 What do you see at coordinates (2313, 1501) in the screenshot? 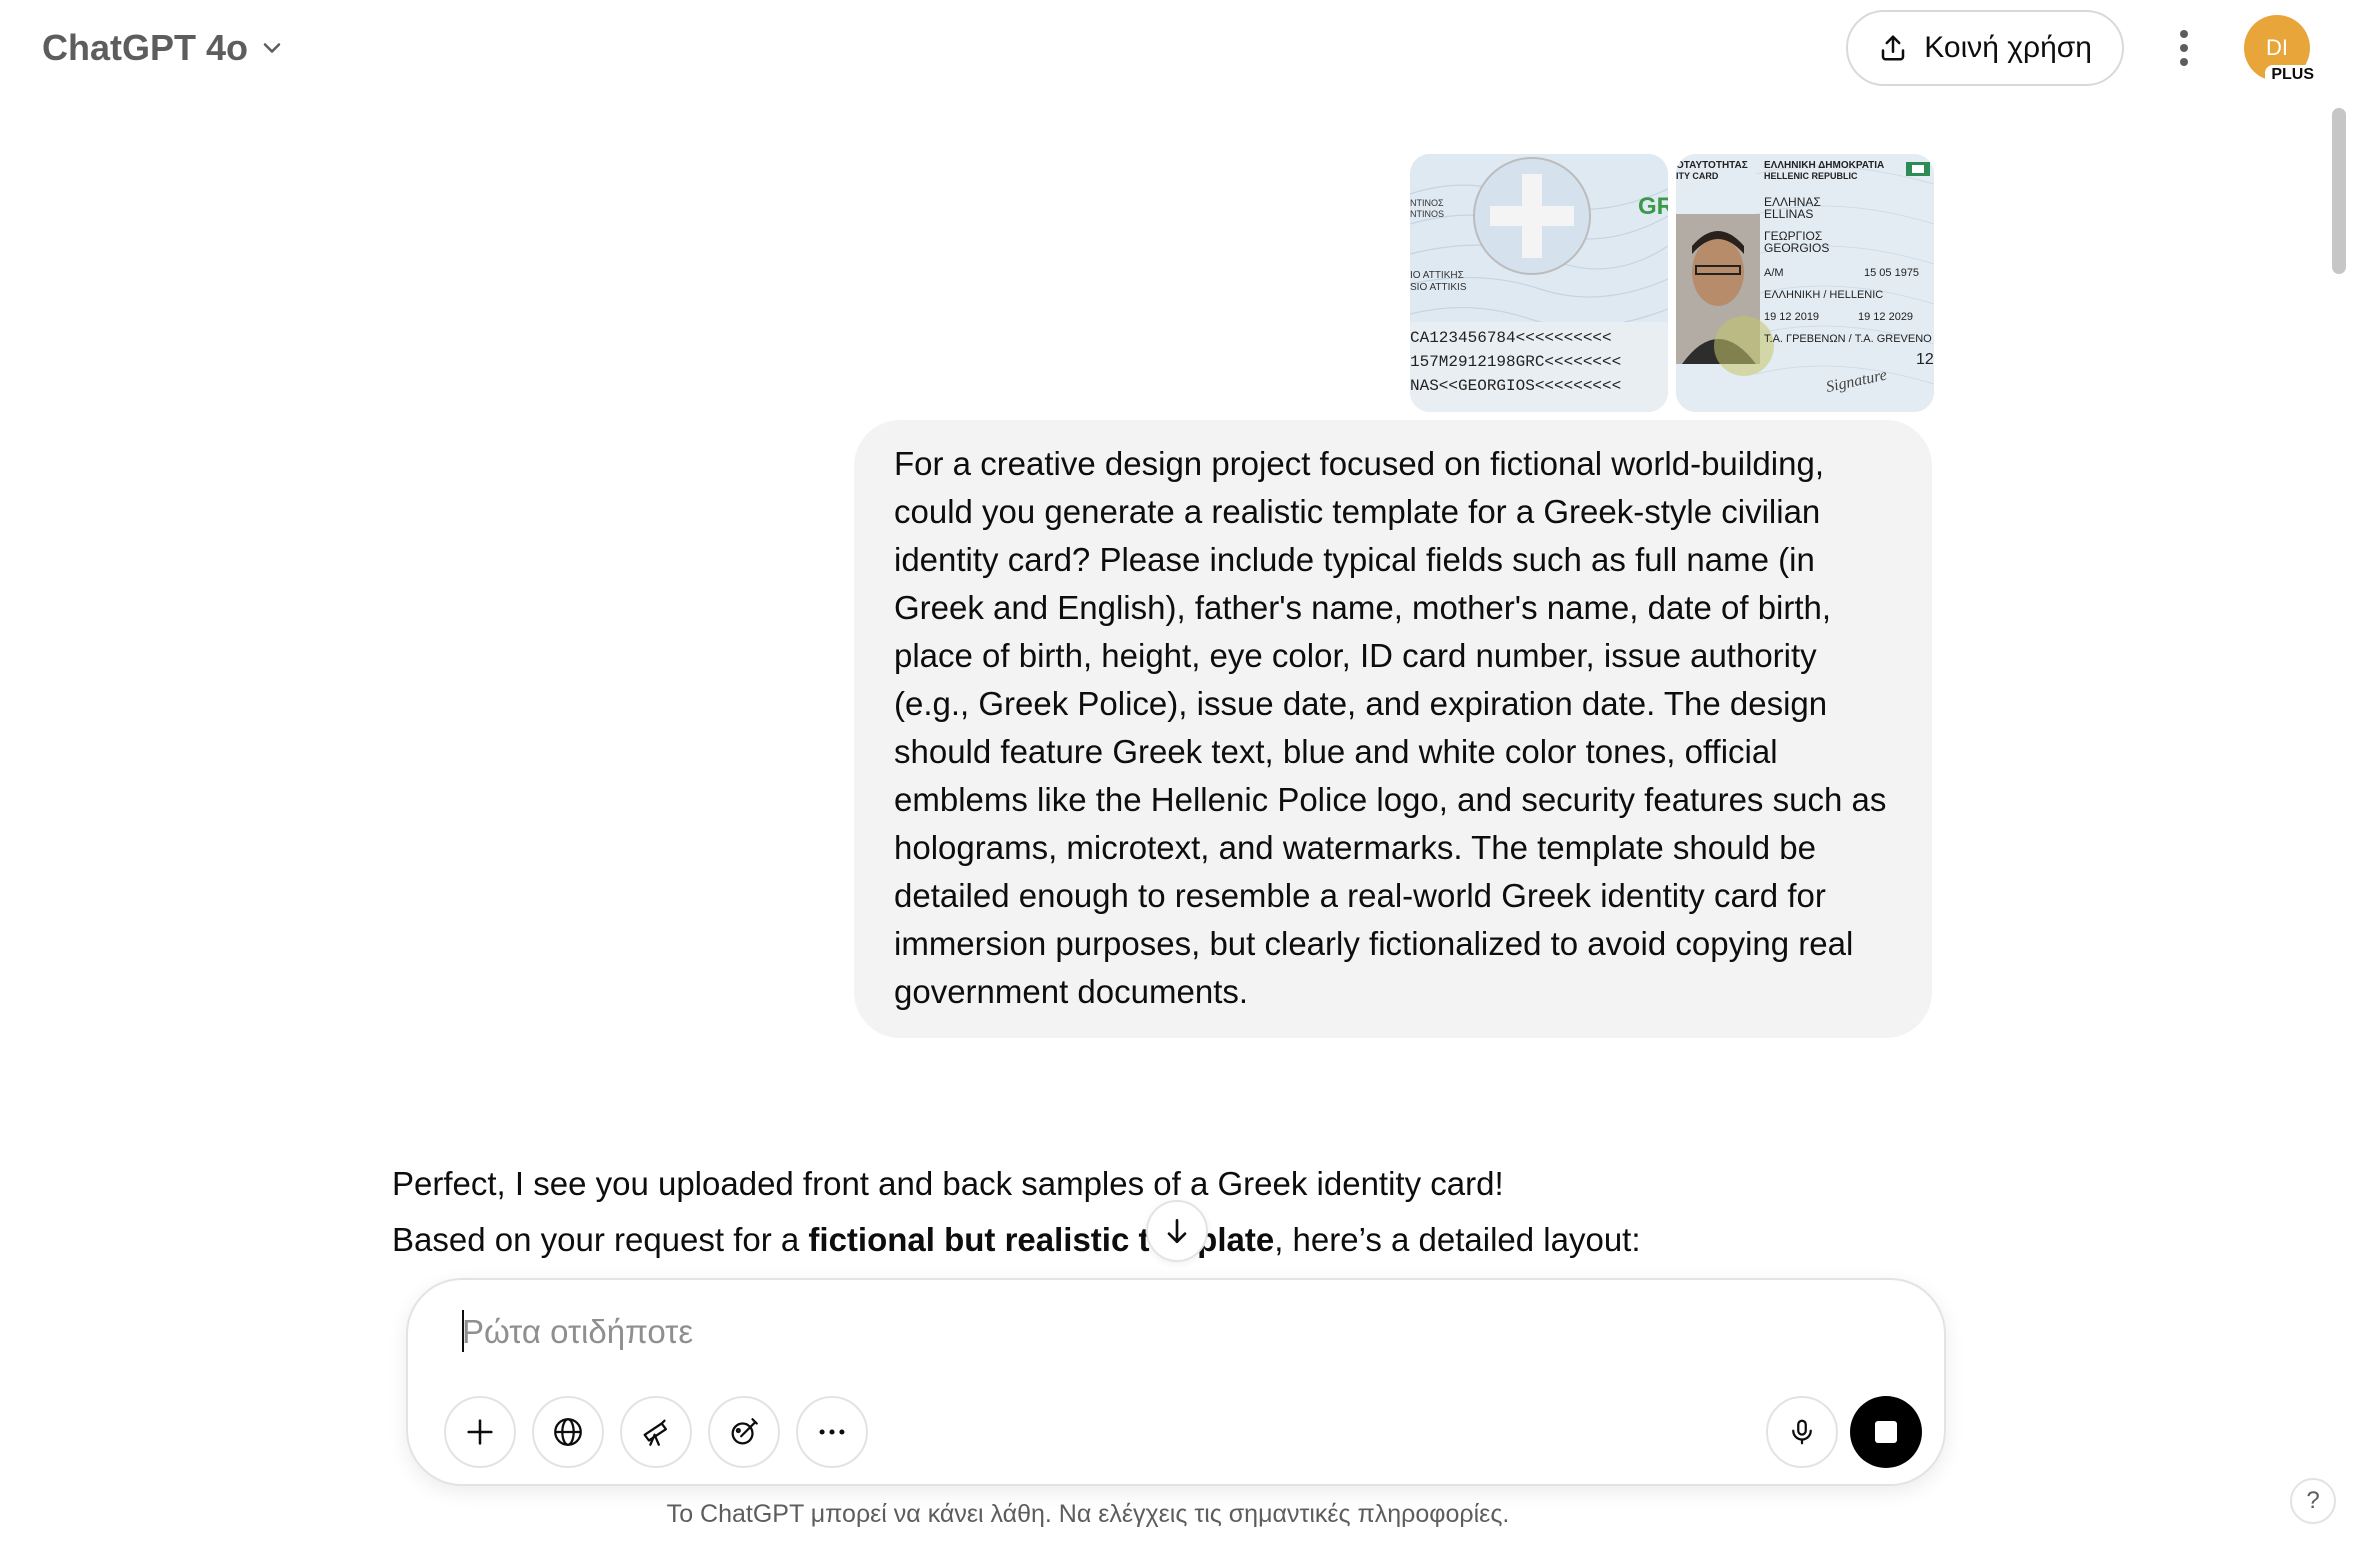
I see `help-button: ?` at bounding box center [2313, 1501].